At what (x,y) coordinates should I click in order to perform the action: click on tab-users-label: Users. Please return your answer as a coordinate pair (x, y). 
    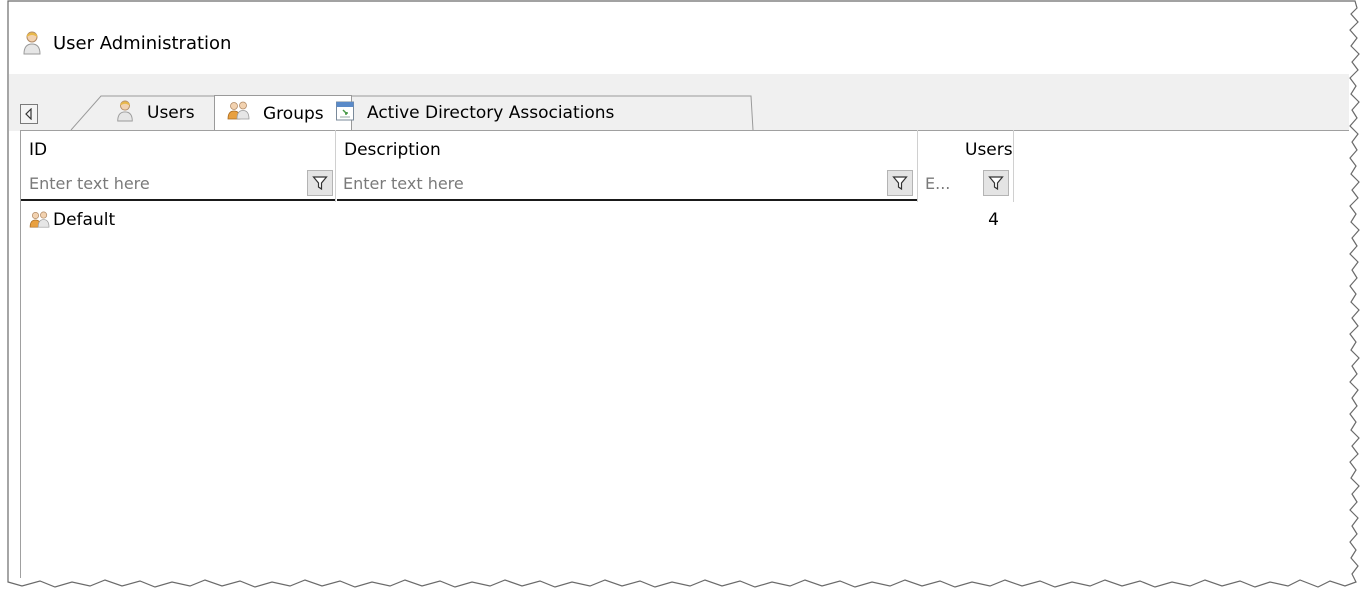
    Looking at the image, I should click on (171, 113).